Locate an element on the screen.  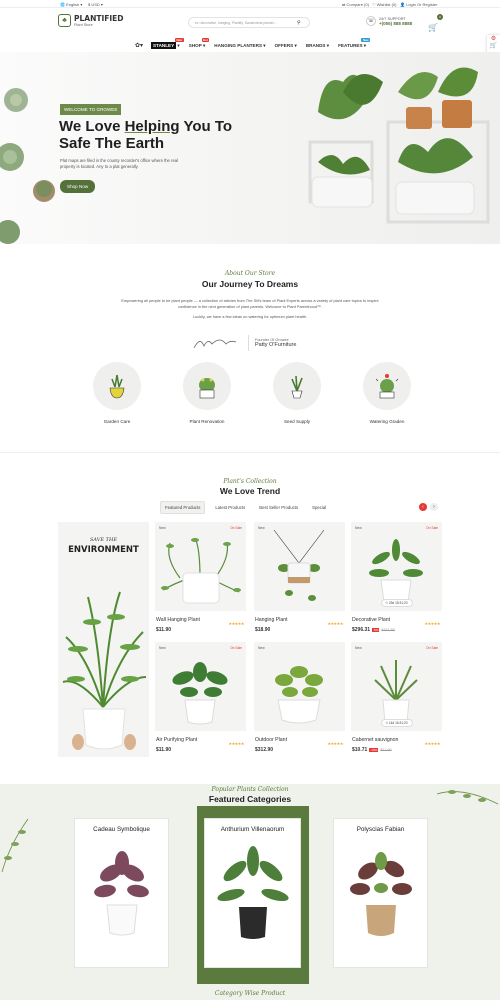
carousel-arrows: ‹ › is located at coordinates (428, 507).